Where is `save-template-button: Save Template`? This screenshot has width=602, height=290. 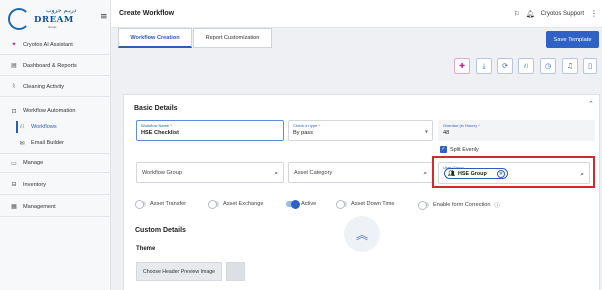
save-template-button: Save Template is located at coordinates (572, 39).